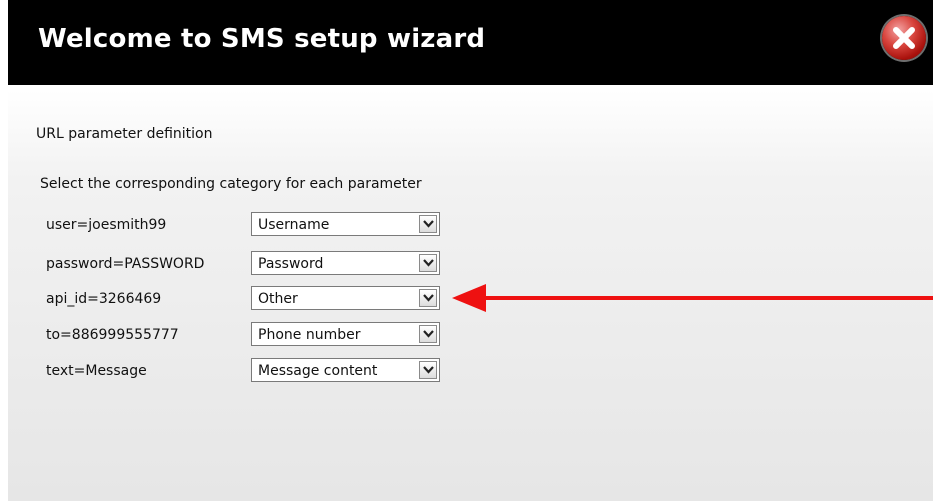 This screenshot has height=501, width=933. I want to click on select-value: Message content, so click(318, 371).